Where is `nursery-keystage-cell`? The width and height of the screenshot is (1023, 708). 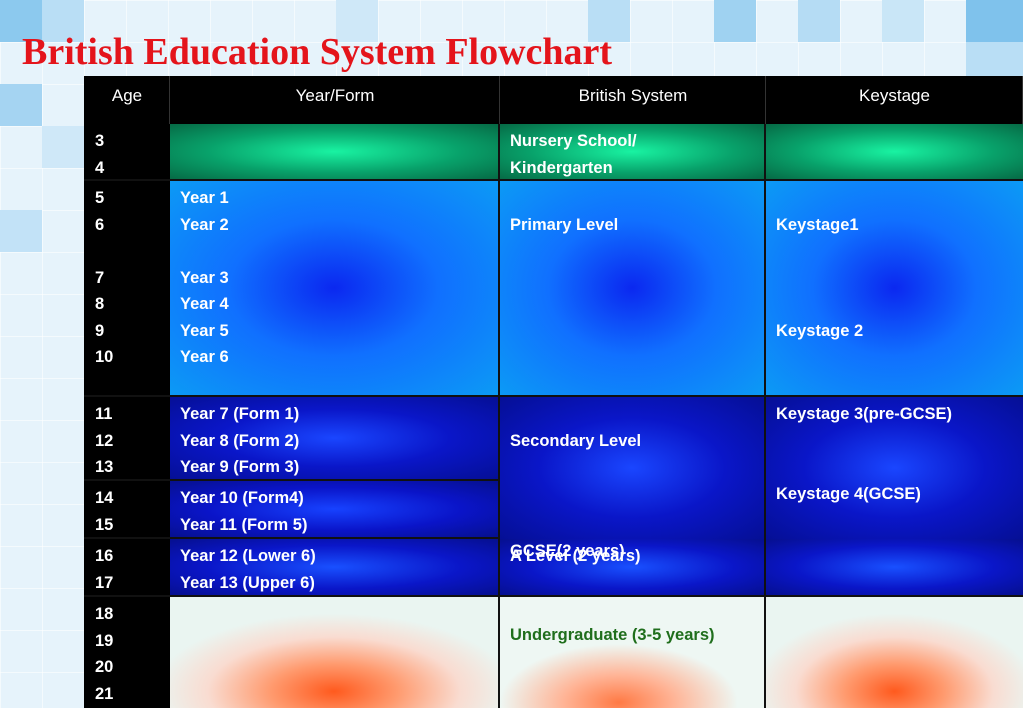
nursery-keystage-cell is located at coordinates (894, 152).